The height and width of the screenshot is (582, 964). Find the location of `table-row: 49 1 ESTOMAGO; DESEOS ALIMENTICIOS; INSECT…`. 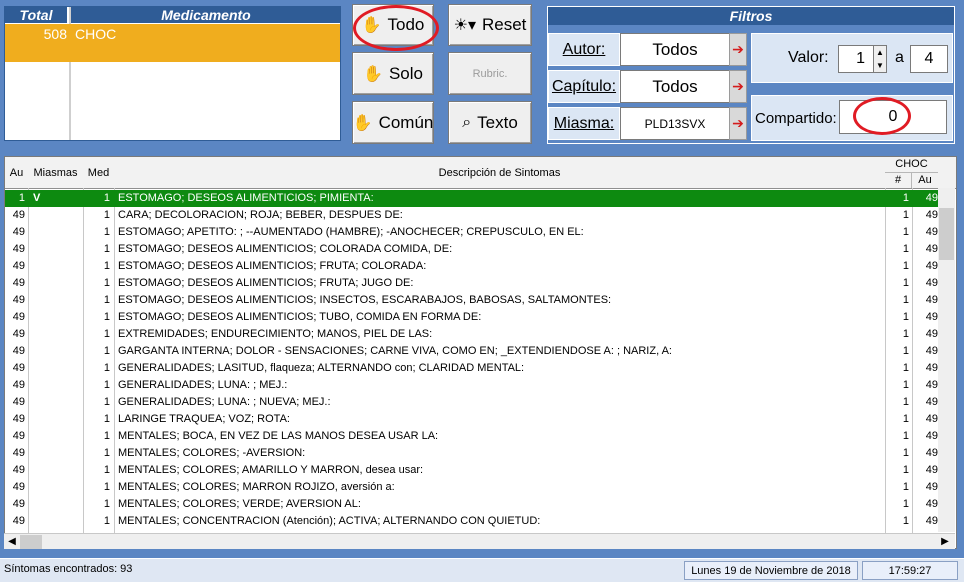

table-row: 49 1 ESTOMAGO; DESEOS ALIMENTICIOS; INSECT… is located at coordinates (472, 300).